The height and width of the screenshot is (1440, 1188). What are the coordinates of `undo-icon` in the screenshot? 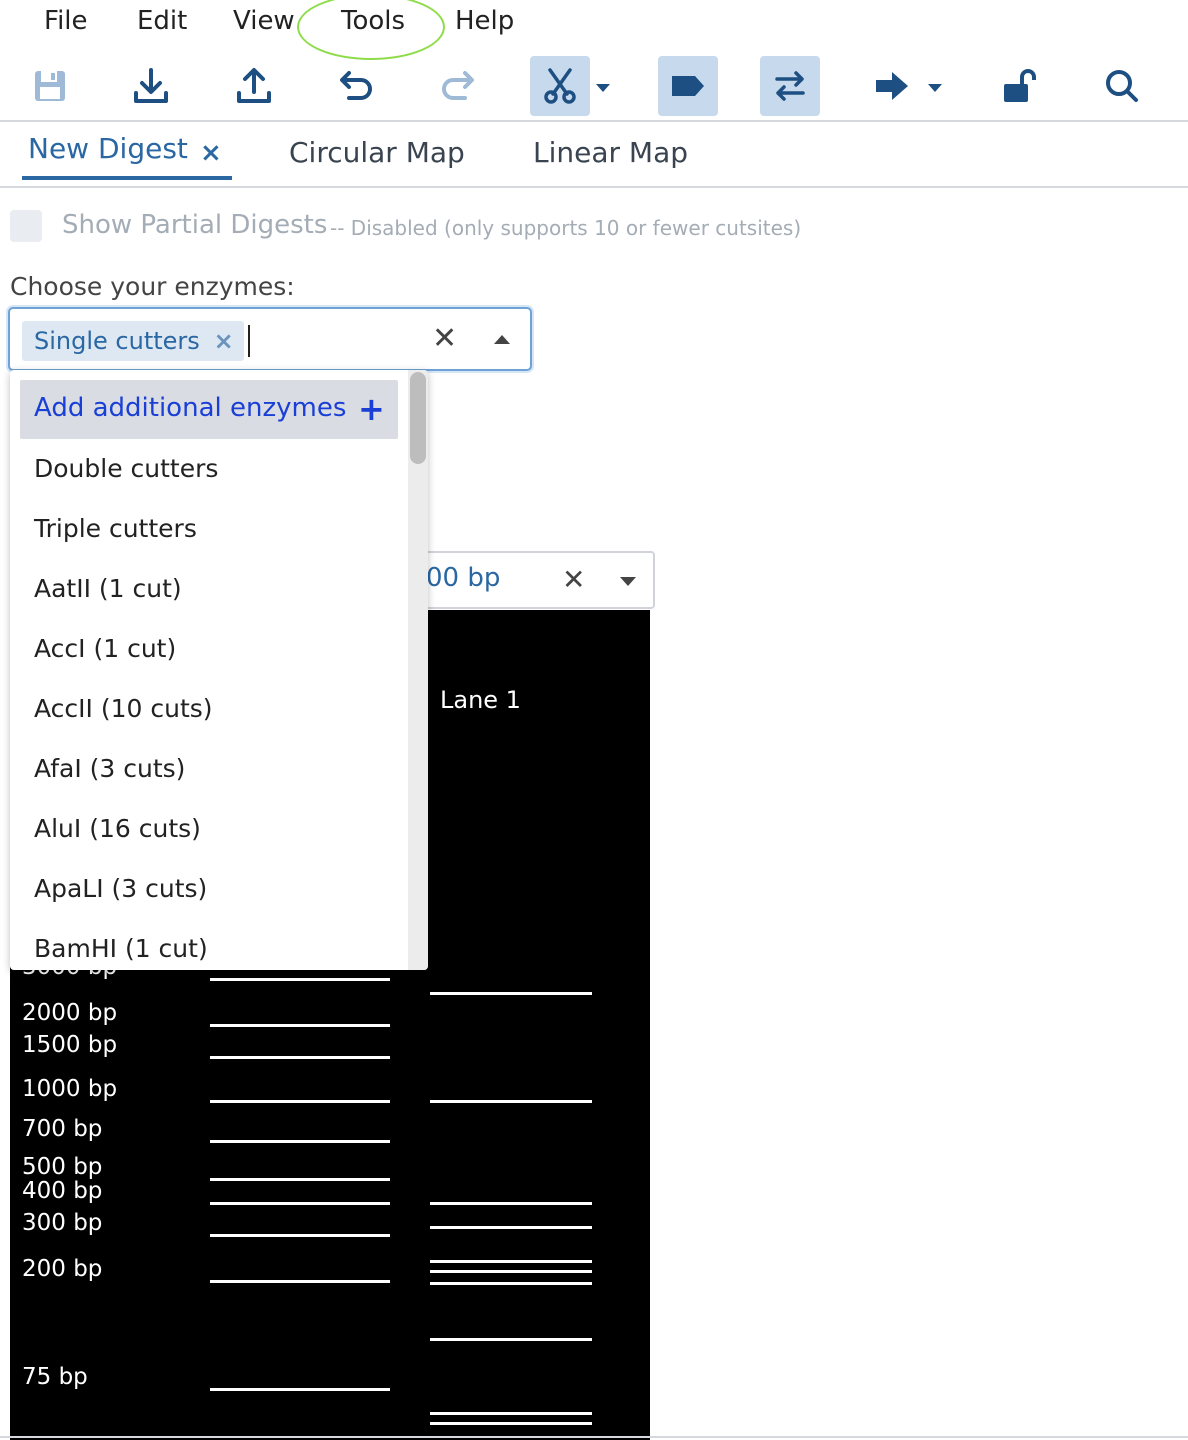 It's located at (356, 85).